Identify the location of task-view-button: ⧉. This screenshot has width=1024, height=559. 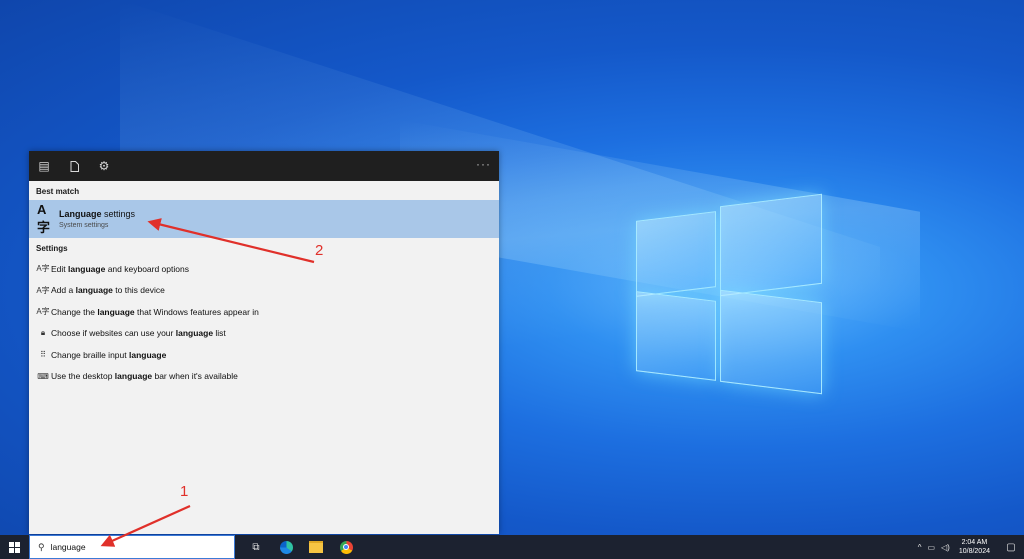
(256, 547).